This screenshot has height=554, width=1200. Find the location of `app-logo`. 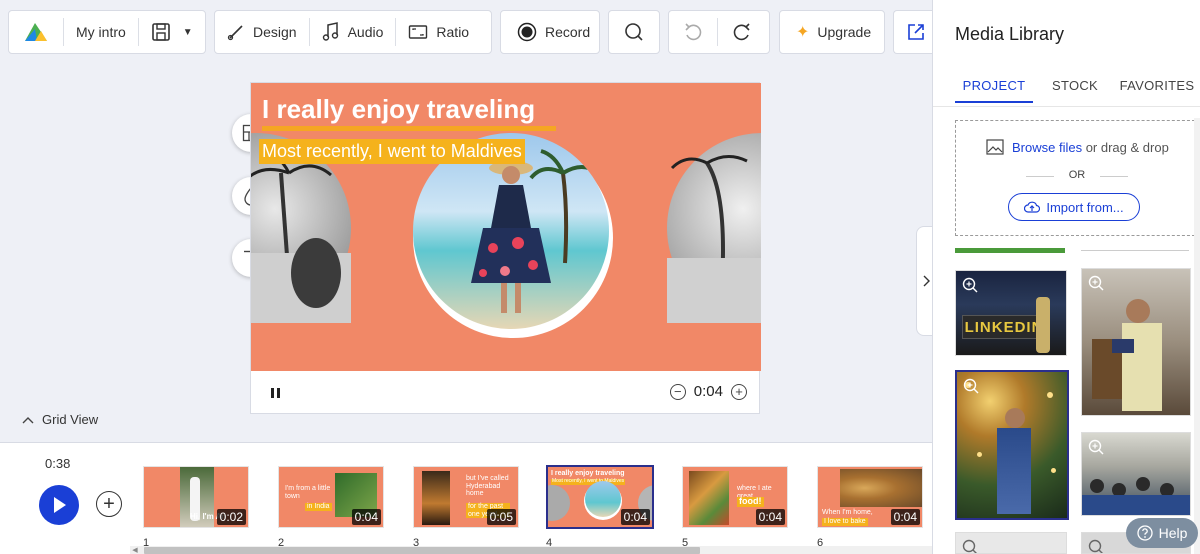

app-logo is located at coordinates (36, 32).